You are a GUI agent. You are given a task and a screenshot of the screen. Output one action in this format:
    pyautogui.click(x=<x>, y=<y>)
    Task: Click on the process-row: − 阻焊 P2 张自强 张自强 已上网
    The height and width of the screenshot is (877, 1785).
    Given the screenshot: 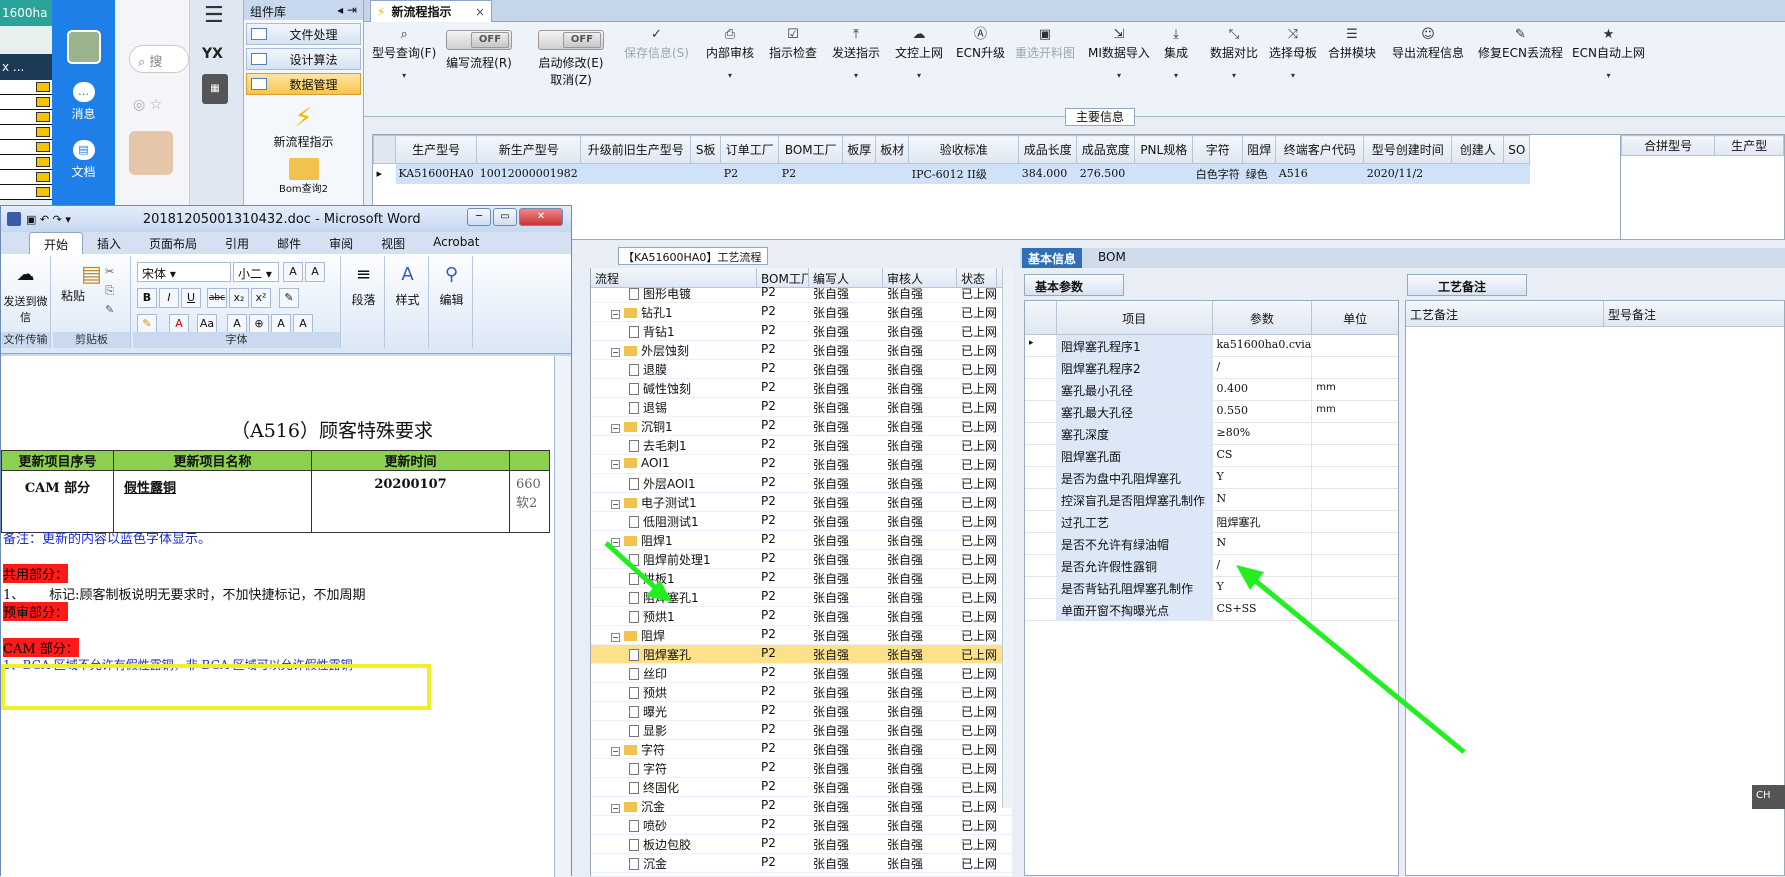 What is the action you would take?
    pyautogui.click(x=801, y=635)
    